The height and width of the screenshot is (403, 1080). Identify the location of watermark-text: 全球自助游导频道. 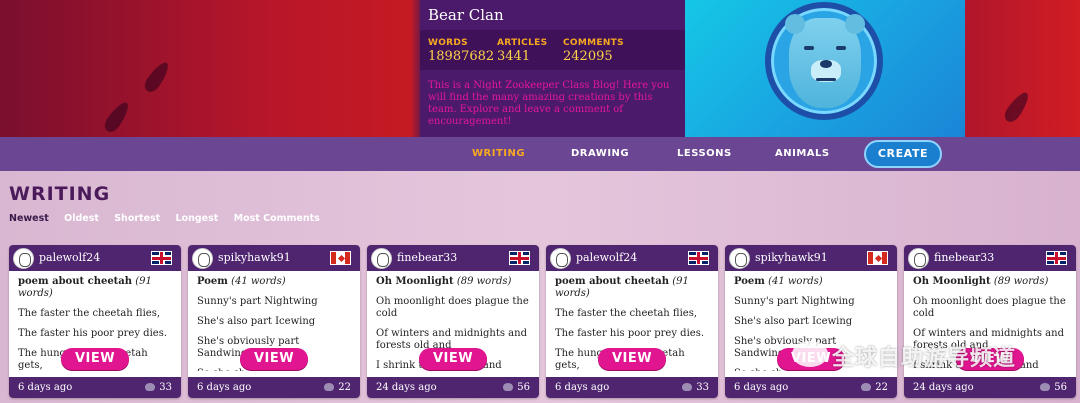
(924, 358).